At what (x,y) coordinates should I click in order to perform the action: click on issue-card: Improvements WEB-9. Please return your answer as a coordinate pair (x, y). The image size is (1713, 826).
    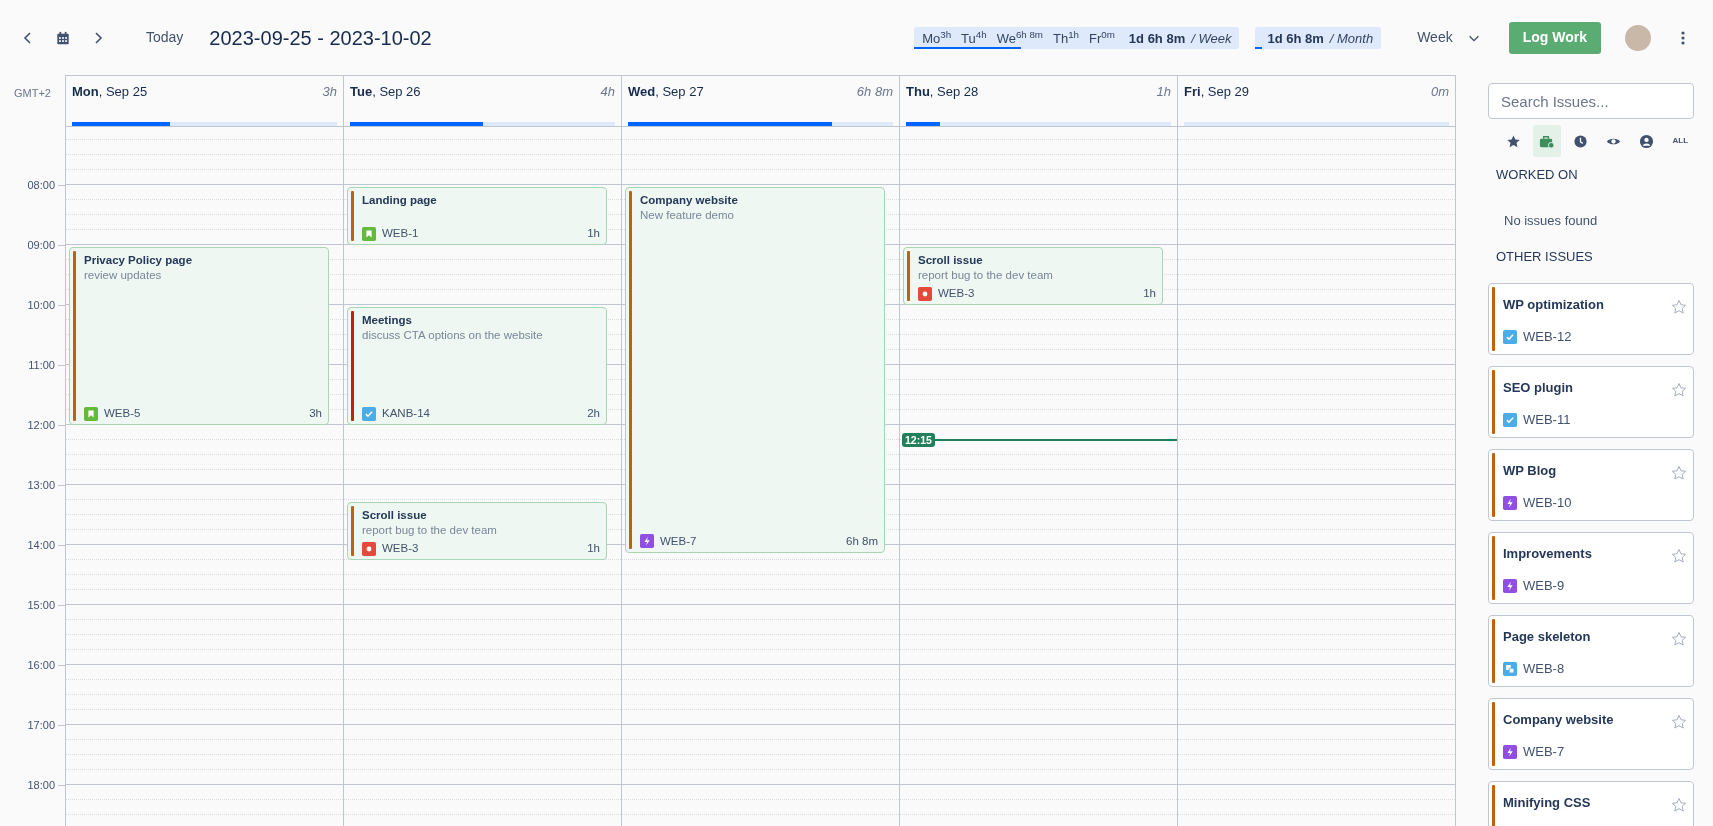
    Looking at the image, I should click on (1591, 567).